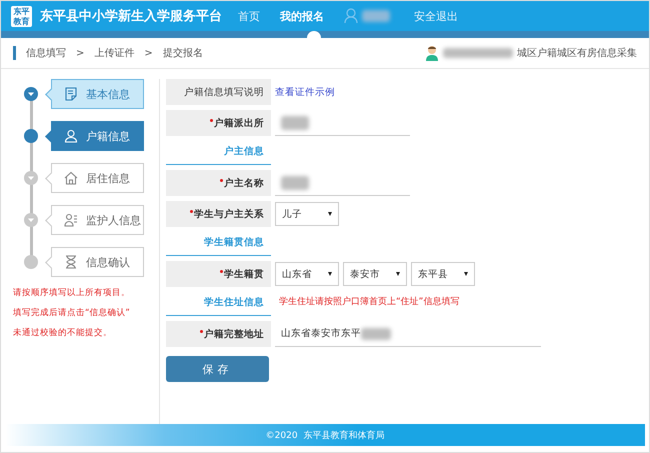 This screenshot has width=650, height=453. I want to click on step-tab: 信息确认, so click(97, 262).